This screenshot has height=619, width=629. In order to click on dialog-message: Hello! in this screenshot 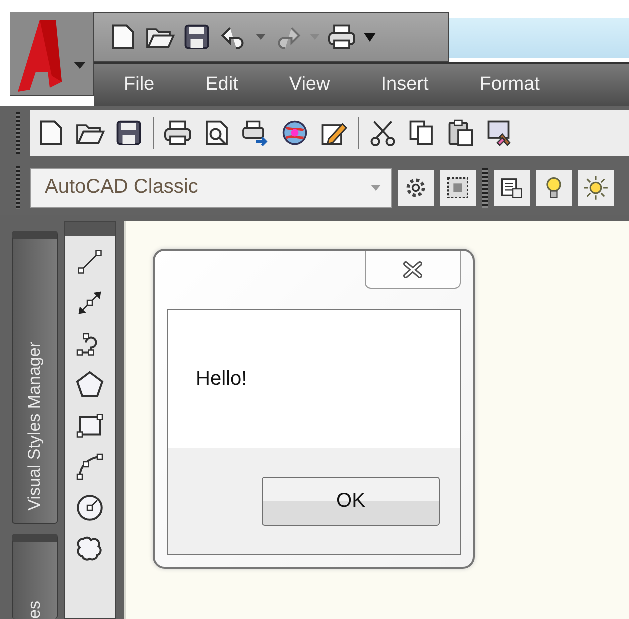, I will do `click(222, 379)`.